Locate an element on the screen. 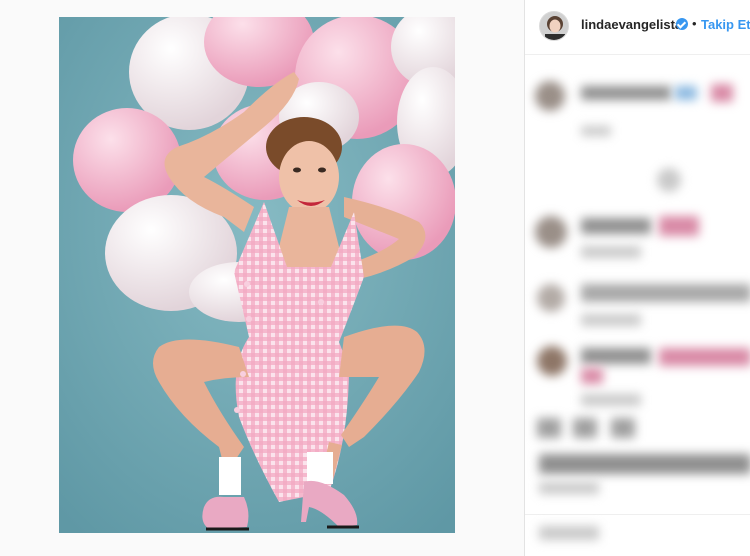 This screenshot has height=556, width=750. comment-icon is located at coordinates (585, 428).